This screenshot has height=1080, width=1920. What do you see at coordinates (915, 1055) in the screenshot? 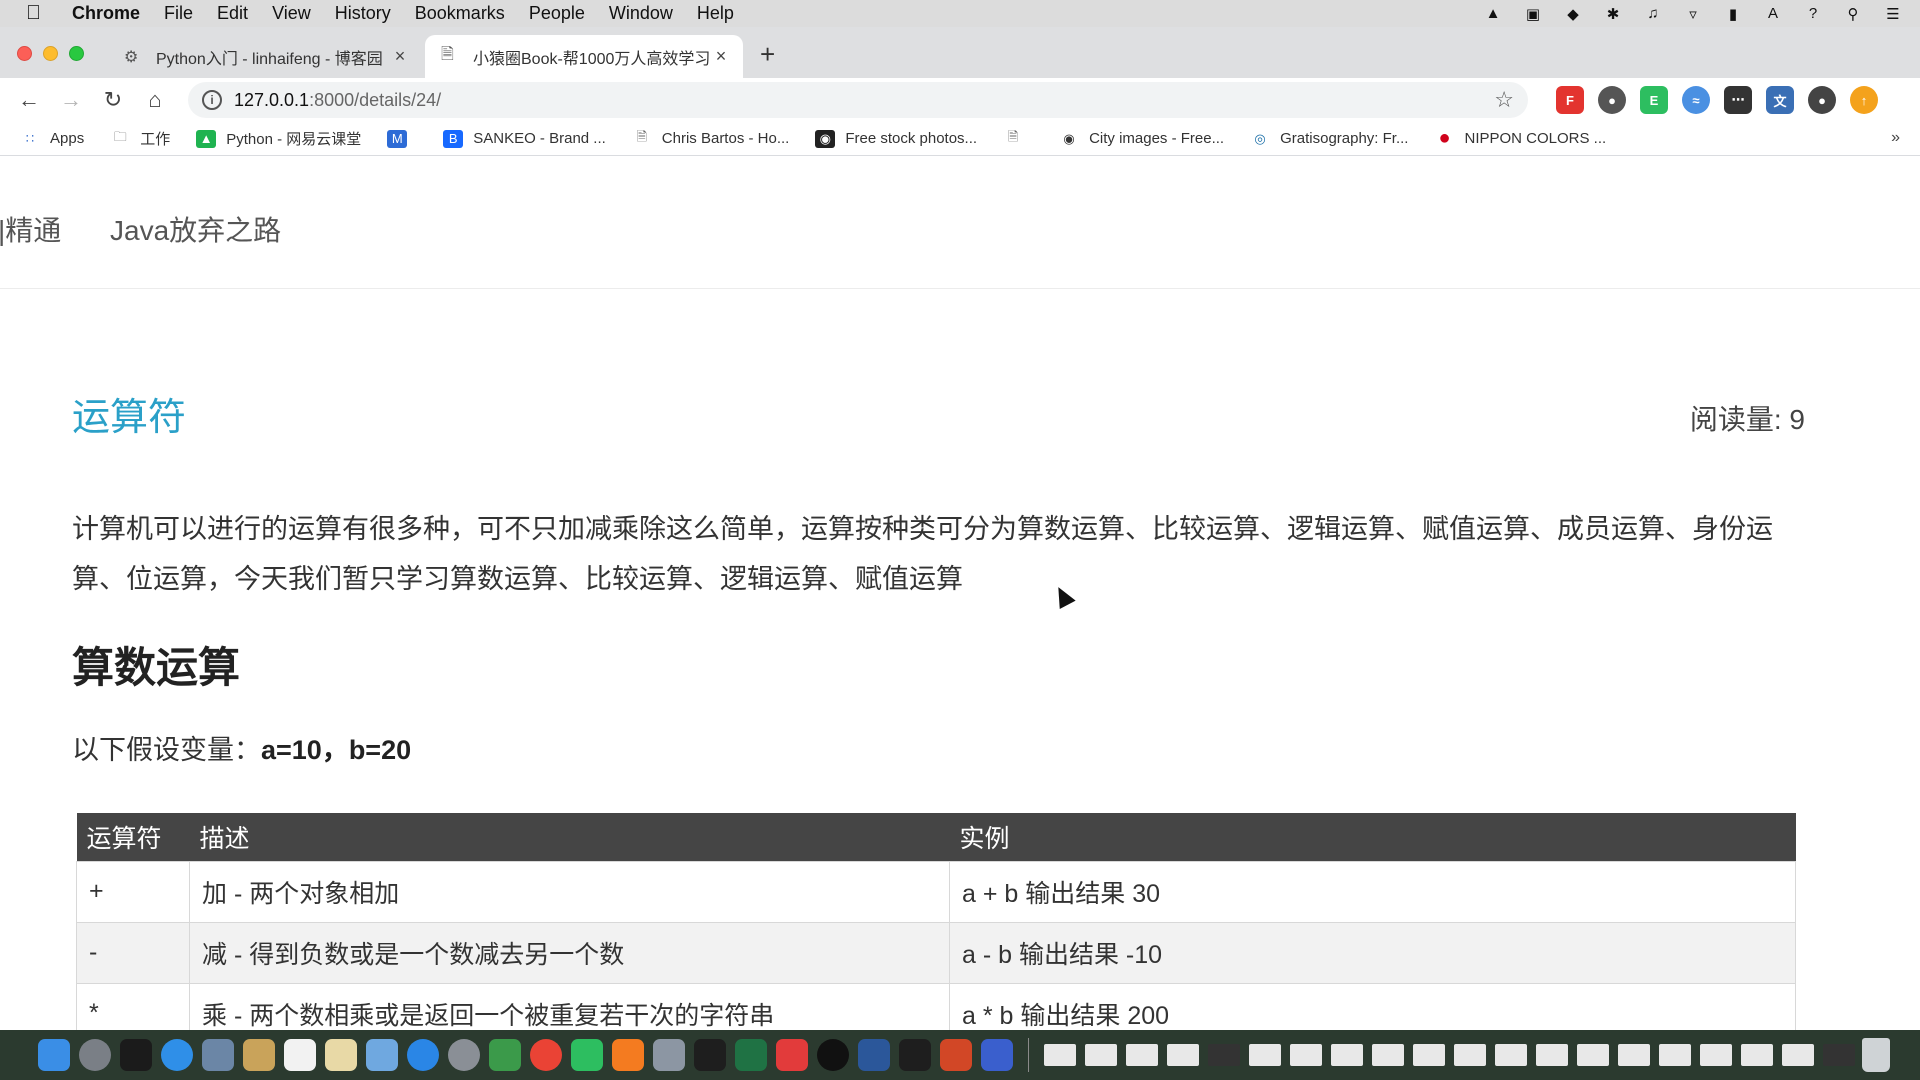
I see `pycharm-ce-icon` at bounding box center [915, 1055].